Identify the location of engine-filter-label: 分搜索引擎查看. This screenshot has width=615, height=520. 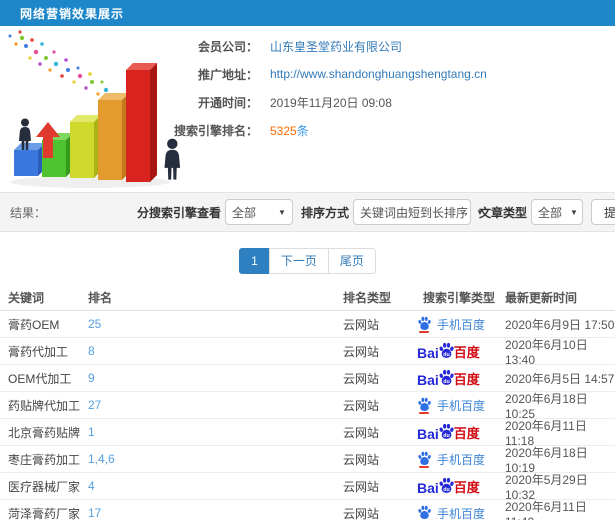
(178, 212).